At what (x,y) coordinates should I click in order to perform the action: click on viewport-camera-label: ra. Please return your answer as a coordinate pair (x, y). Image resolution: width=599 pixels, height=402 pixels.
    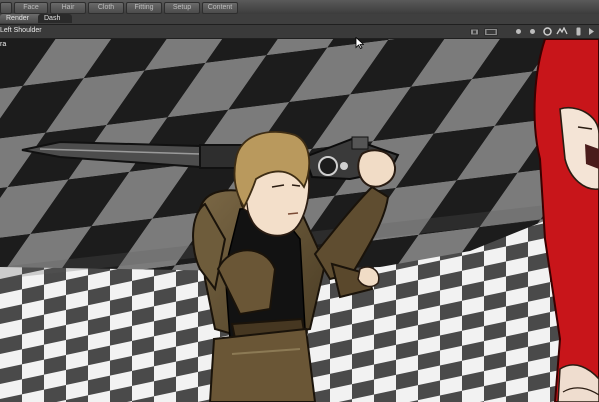
    Looking at the image, I should click on (3, 44).